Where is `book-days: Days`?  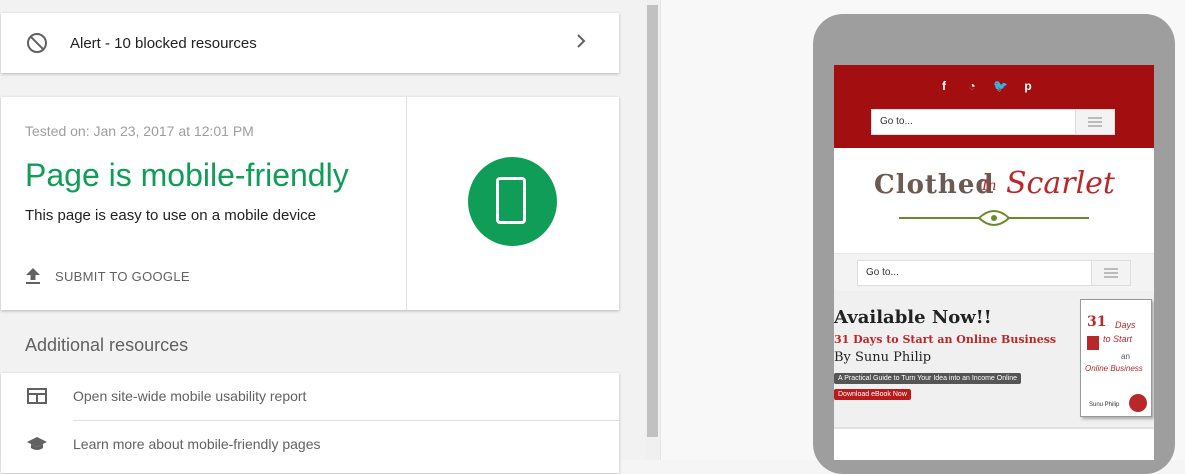 book-days: Days is located at coordinates (1125, 325).